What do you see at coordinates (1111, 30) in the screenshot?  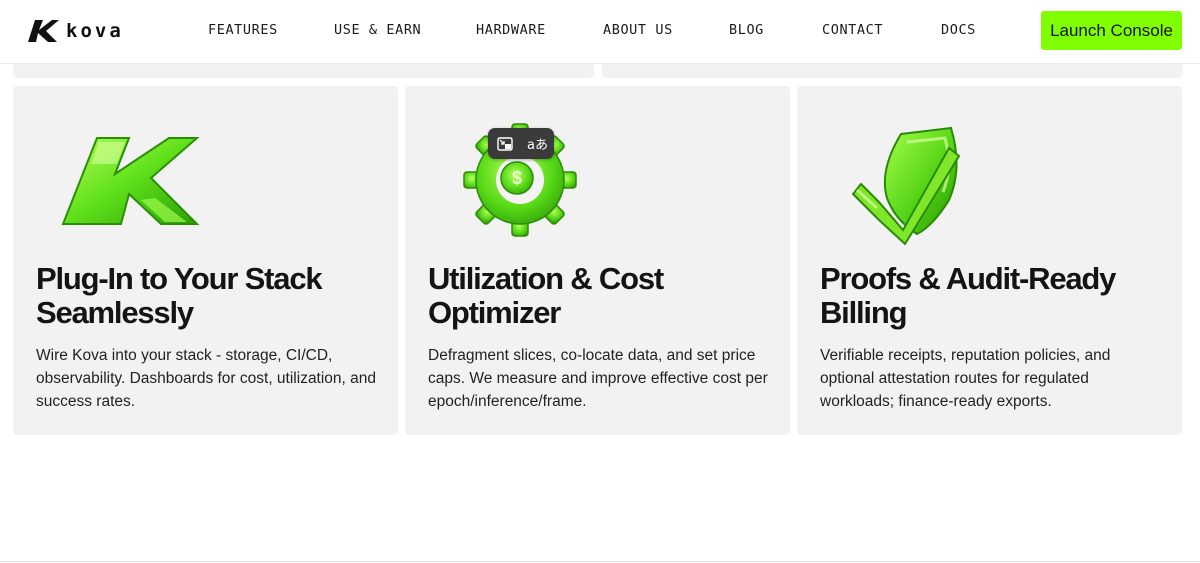 I see `launch-console-button: Launch Console` at bounding box center [1111, 30].